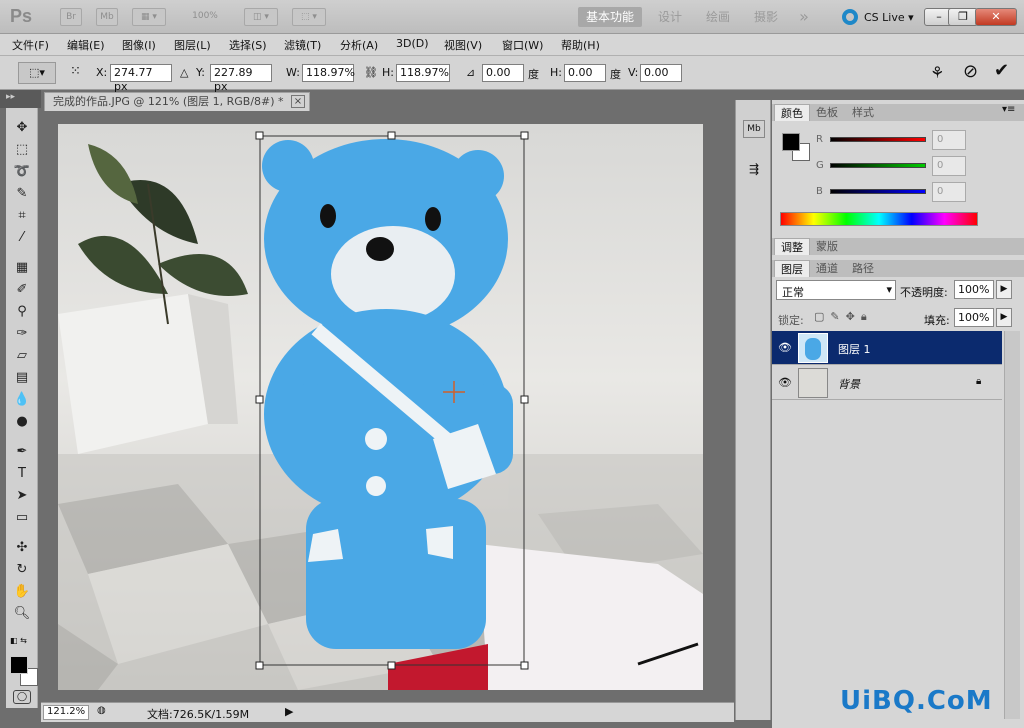 Image resolution: width=1024 pixels, height=728 pixels. I want to click on arrange-documents-button: ◫ ▾, so click(261, 17).